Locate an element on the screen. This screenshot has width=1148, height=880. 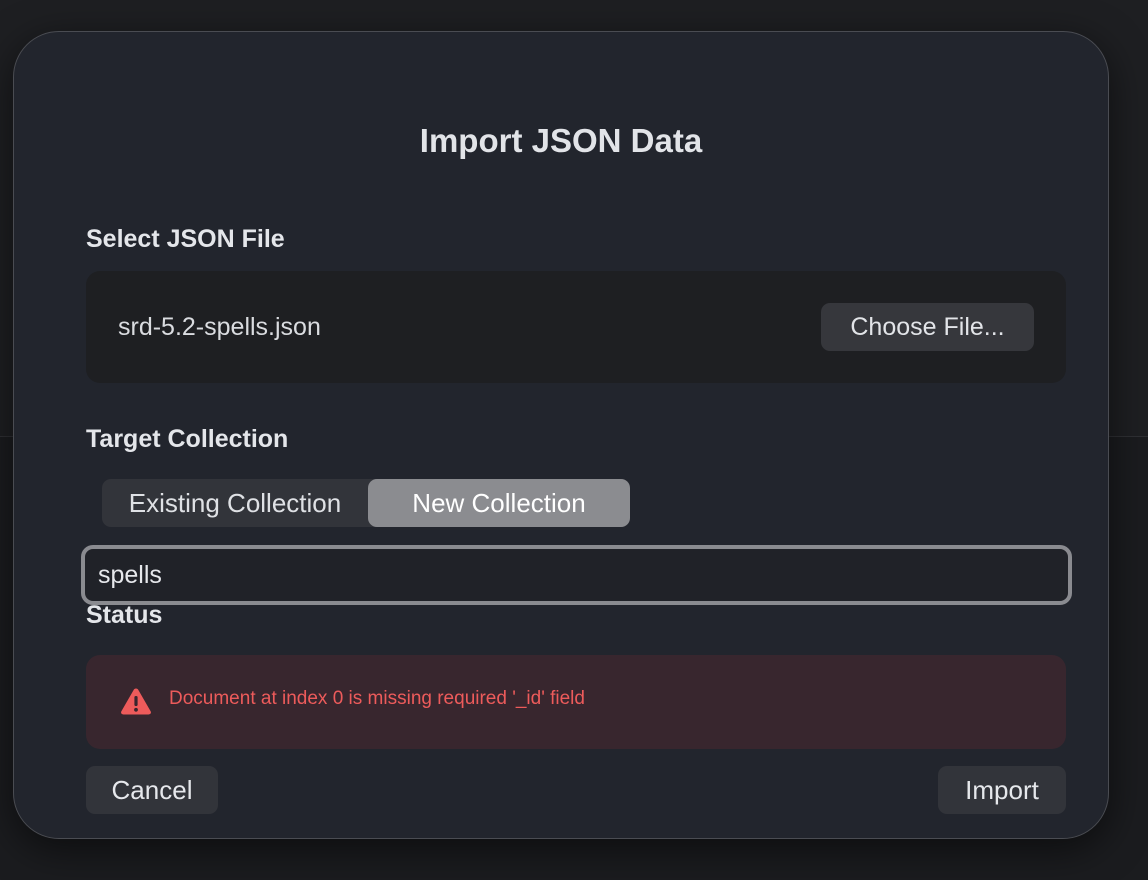
import-button: Import is located at coordinates (1002, 790).